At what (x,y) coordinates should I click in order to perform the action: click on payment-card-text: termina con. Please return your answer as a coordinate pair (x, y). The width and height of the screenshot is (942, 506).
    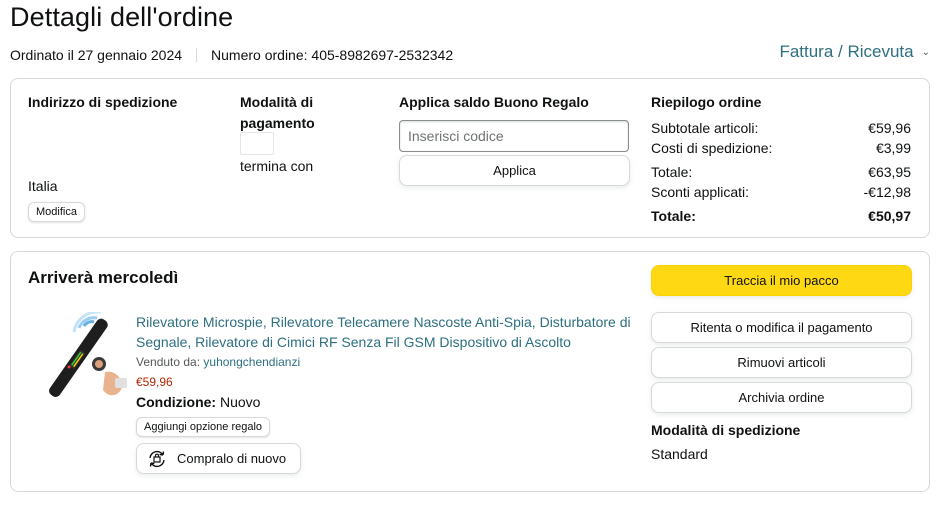
    Looking at the image, I should click on (277, 166).